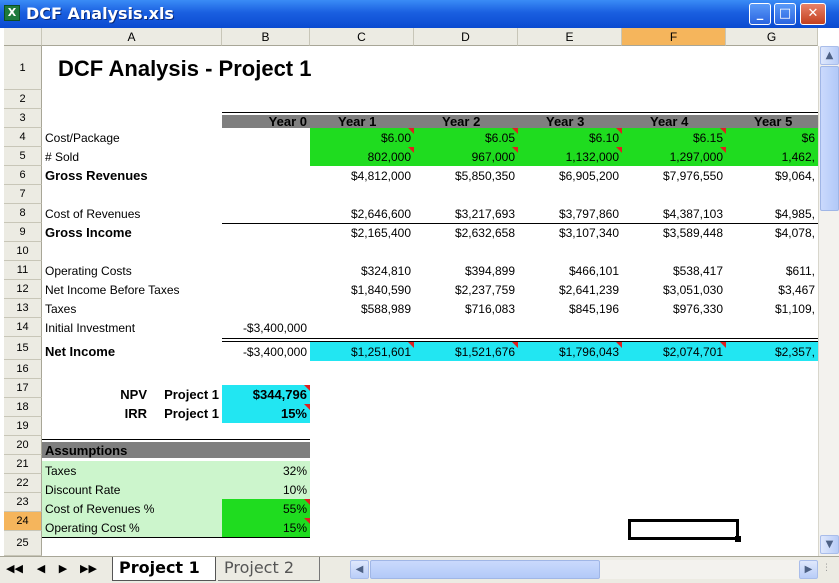 The height and width of the screenshot is (583, 839). I want to click on label-irr: IRR, so click(96, 413).